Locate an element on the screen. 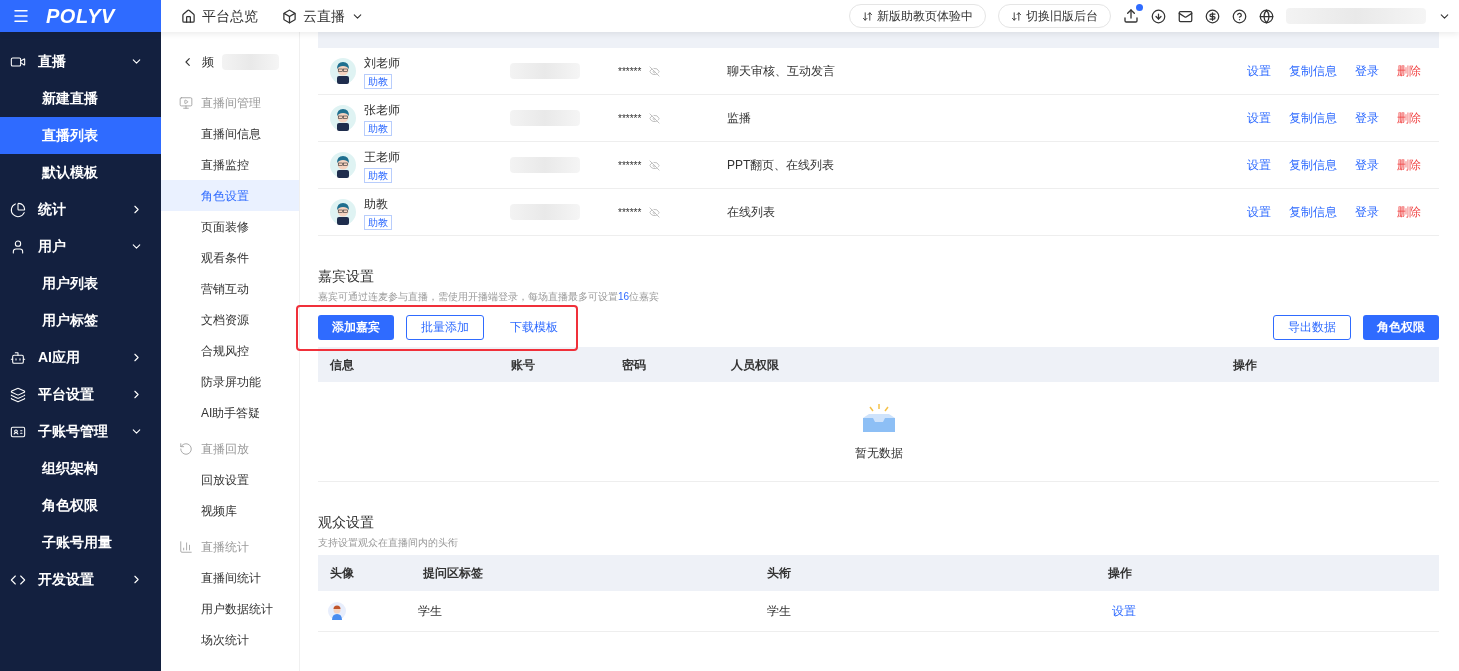 This screenshot has width=1459, height=671. currency-icon is located at coordinates (1212, 16).